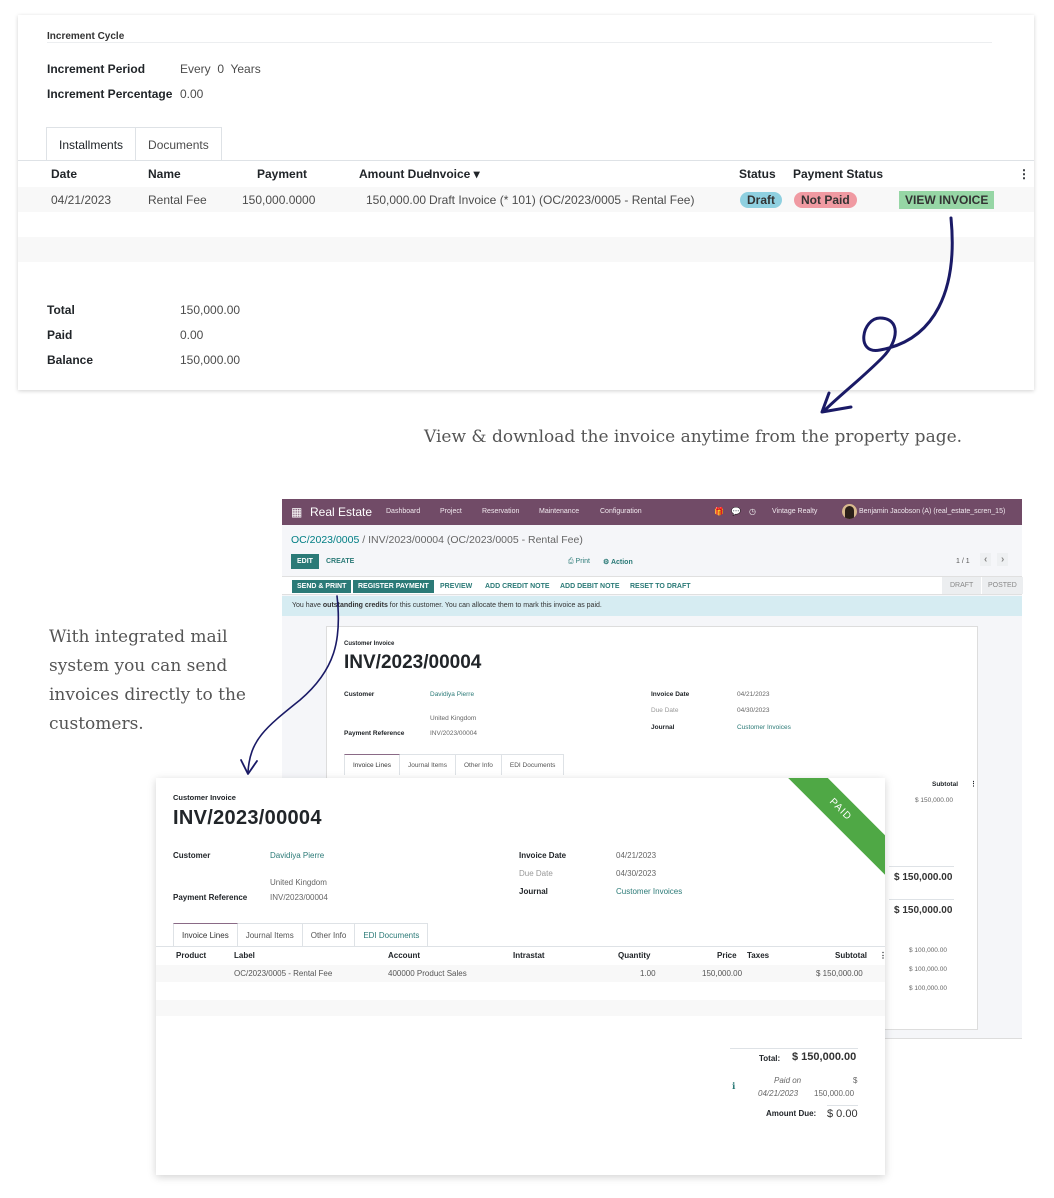  What do you see at coordinates (177, 200) in the screenshot?
I see `row-name: Rental Fee` at bounding box center [177, 200].